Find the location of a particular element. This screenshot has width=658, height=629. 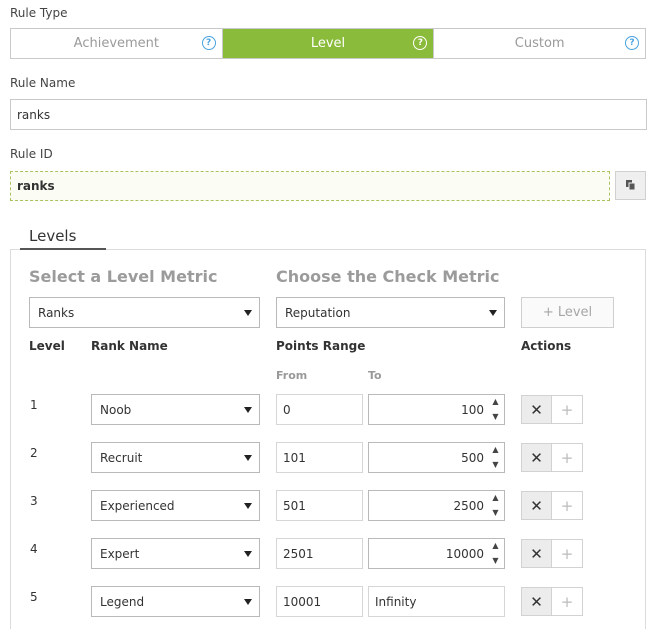

rule-type-achievement-label: Achievement is located at coordinates (116, 43).